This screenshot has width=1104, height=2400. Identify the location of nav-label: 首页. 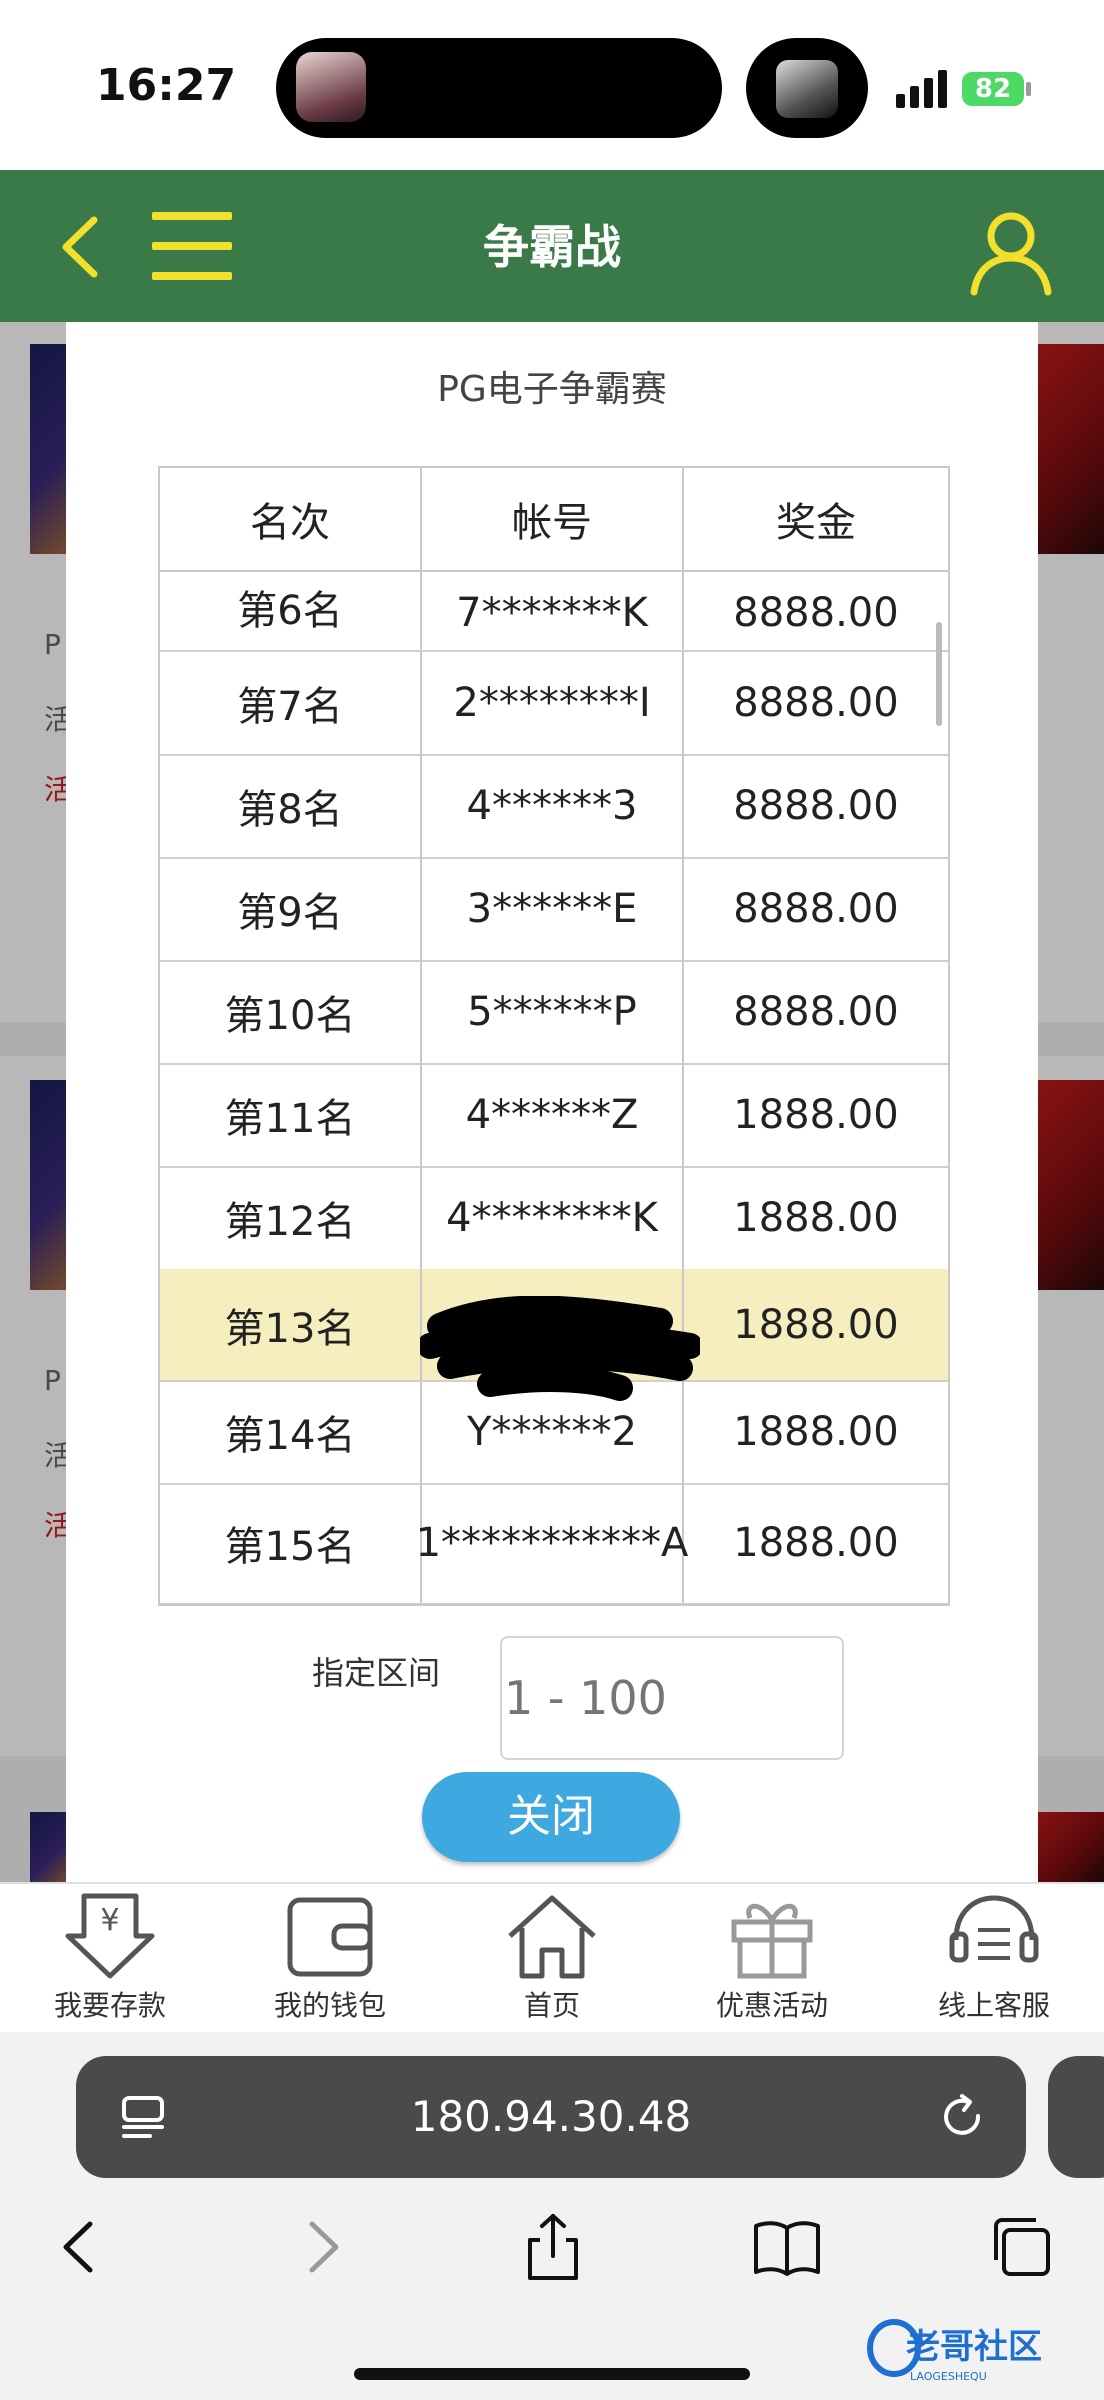
(551, 2005).